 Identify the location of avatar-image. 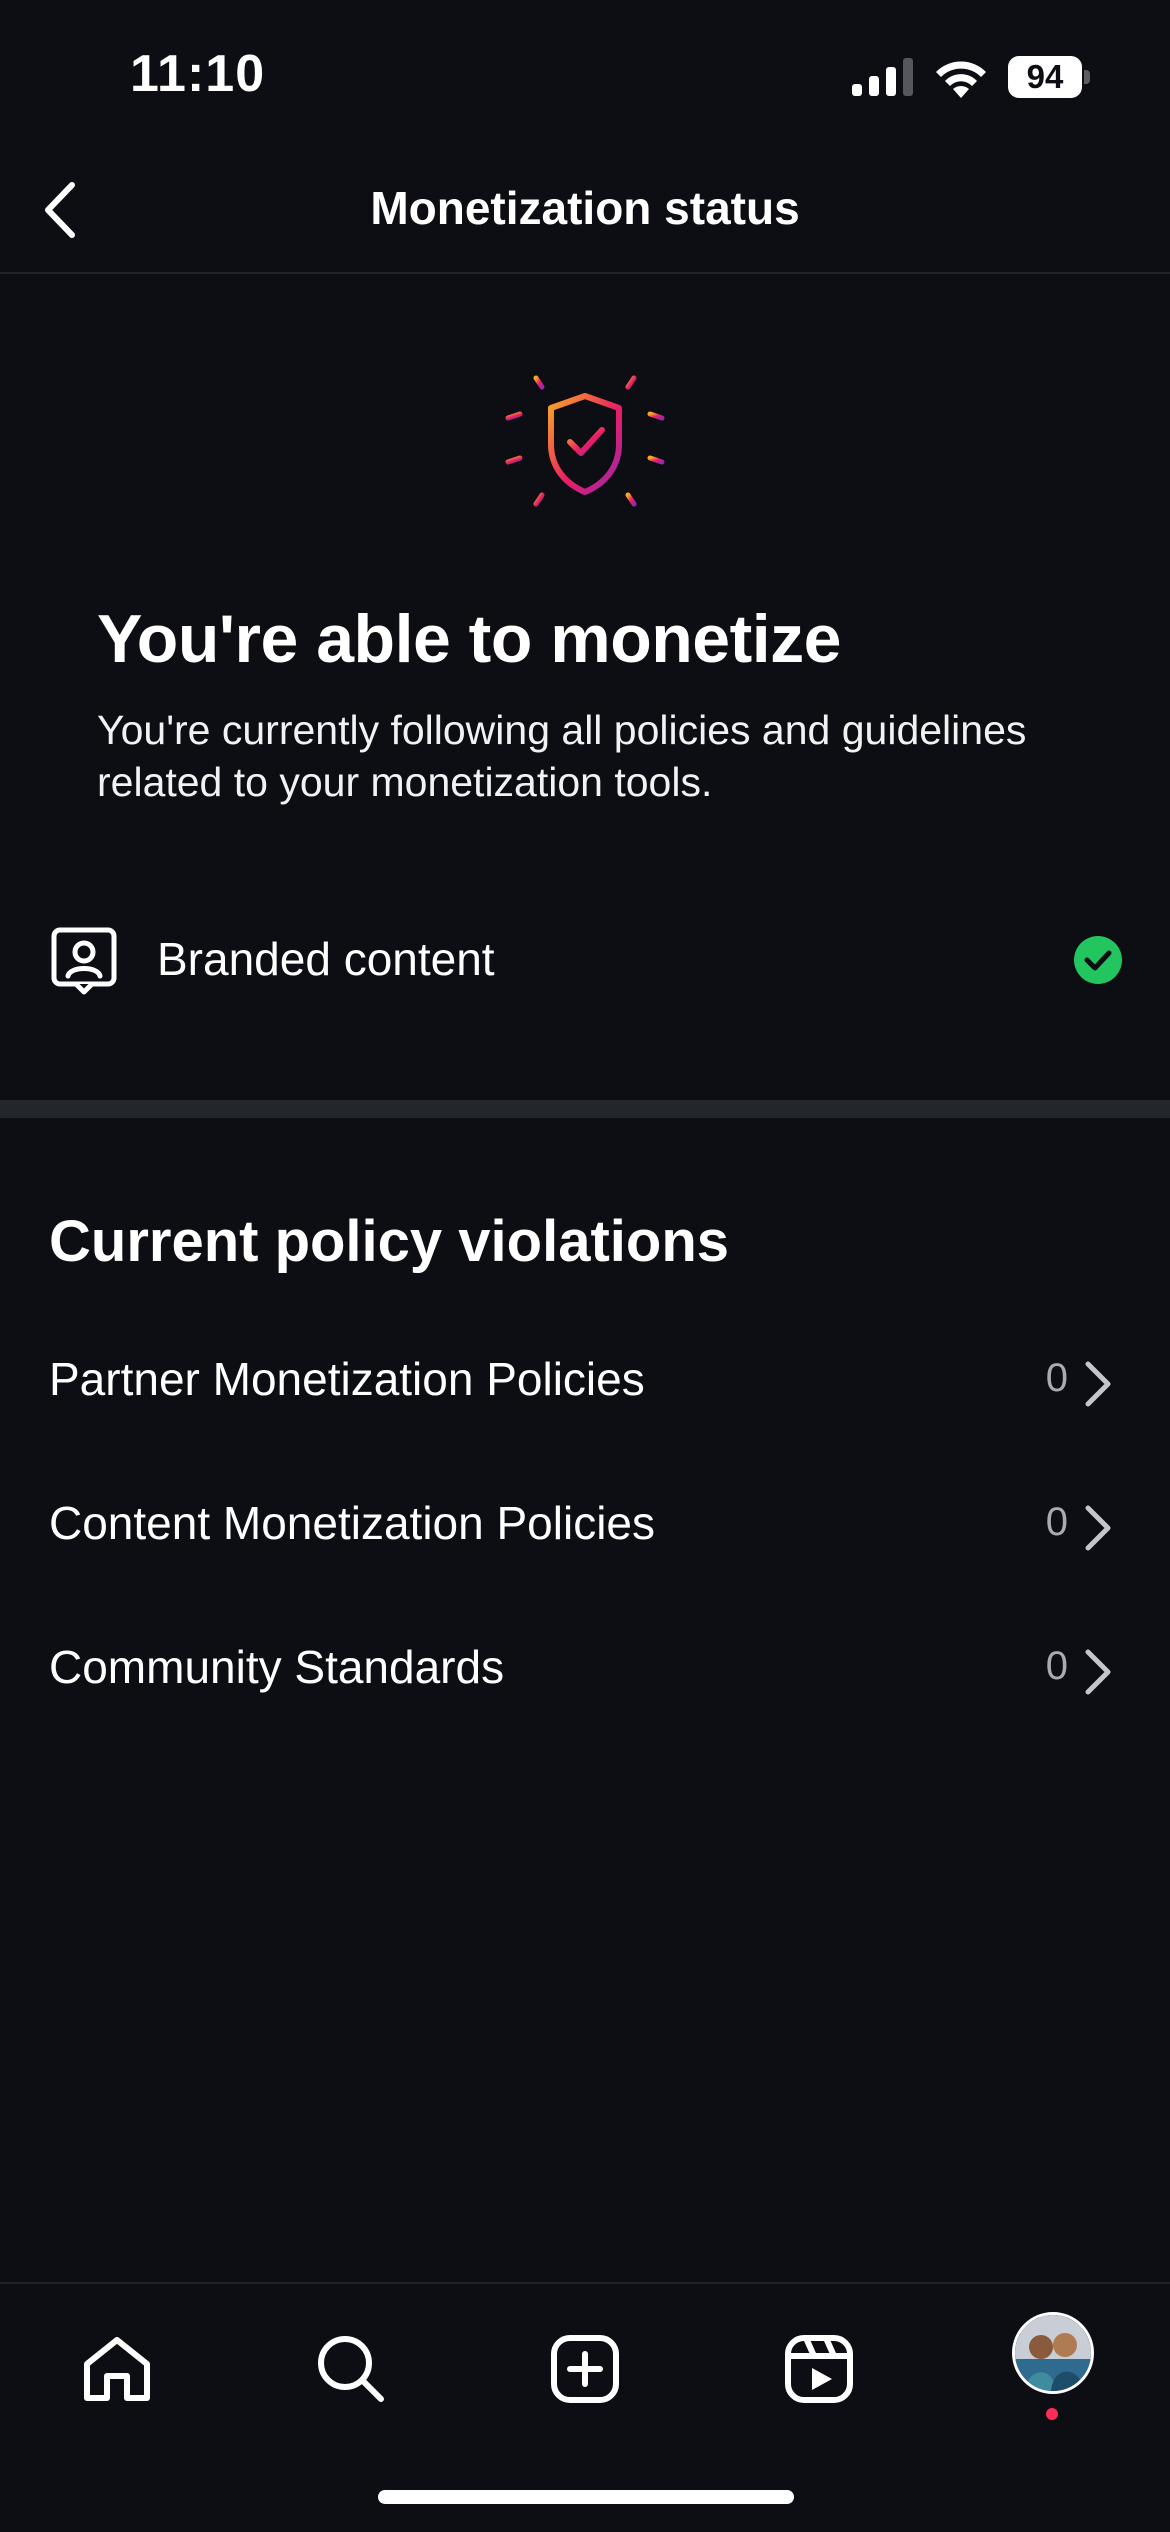
(1053, 2353).